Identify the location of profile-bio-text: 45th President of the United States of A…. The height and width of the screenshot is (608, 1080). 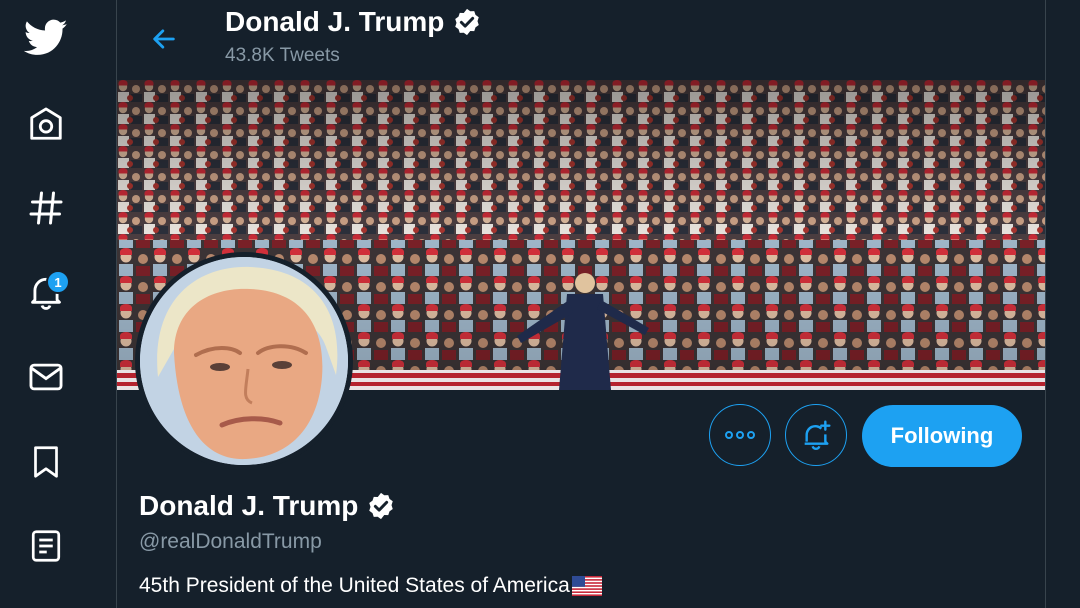
(354, 585).